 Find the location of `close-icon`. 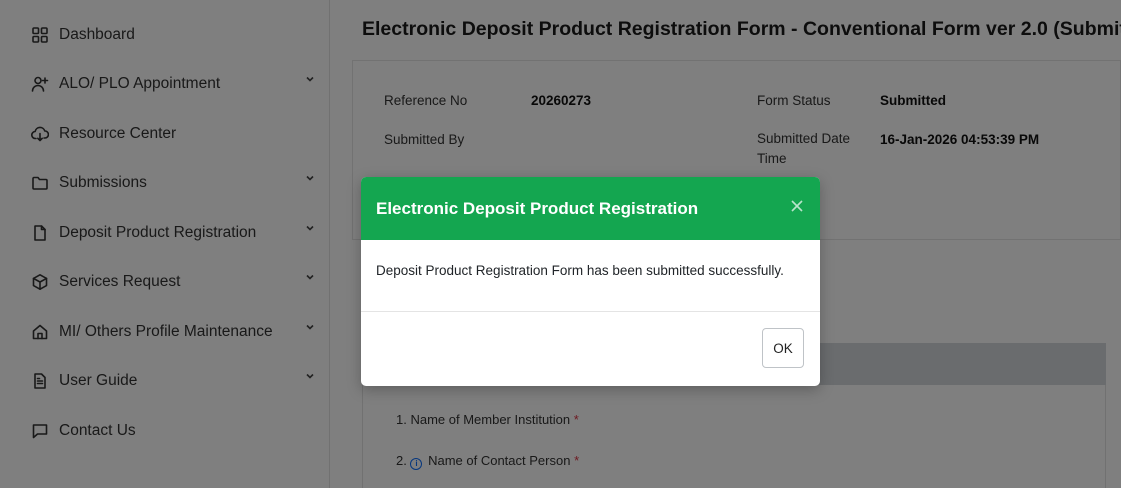

close-icon is located at coordinates (798, 207).